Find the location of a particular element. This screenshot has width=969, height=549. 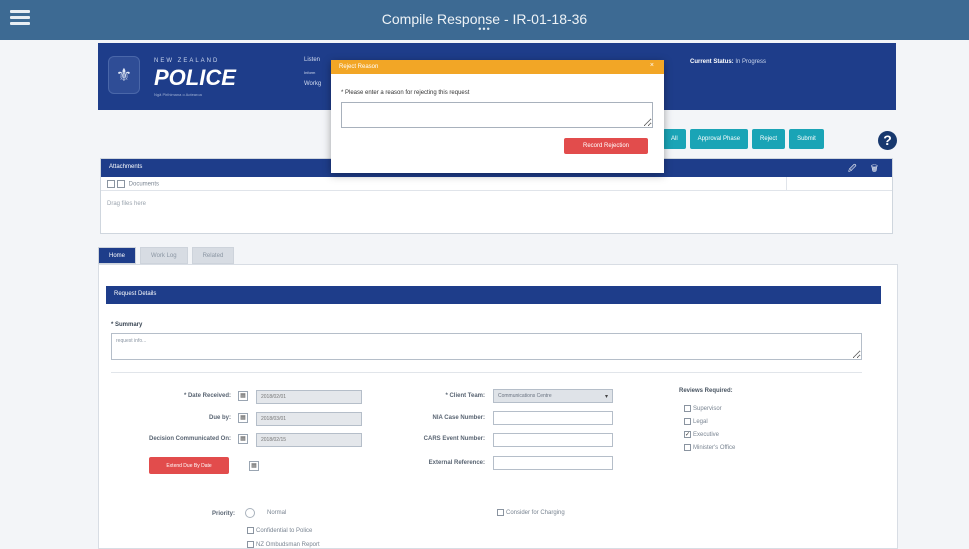

option-1-label: Confidential to Police is located at coordinates (284, 531).